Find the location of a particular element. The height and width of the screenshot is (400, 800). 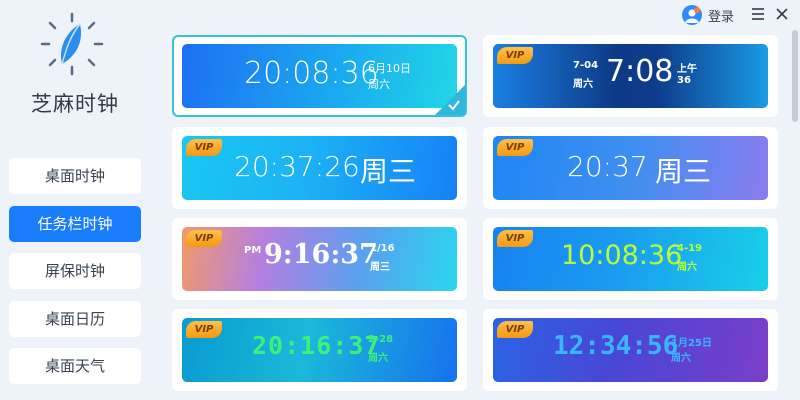

clock-preview: VIP 7-04 周六 7:08 上午 36 is located at coordinates (630, 76).